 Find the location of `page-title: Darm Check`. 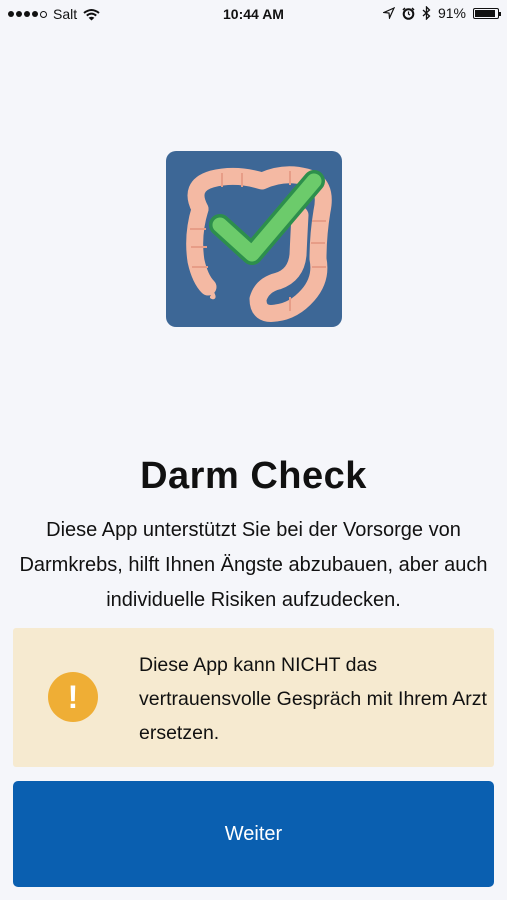

page-title: Darm Check is located at coordinates (253, 476).